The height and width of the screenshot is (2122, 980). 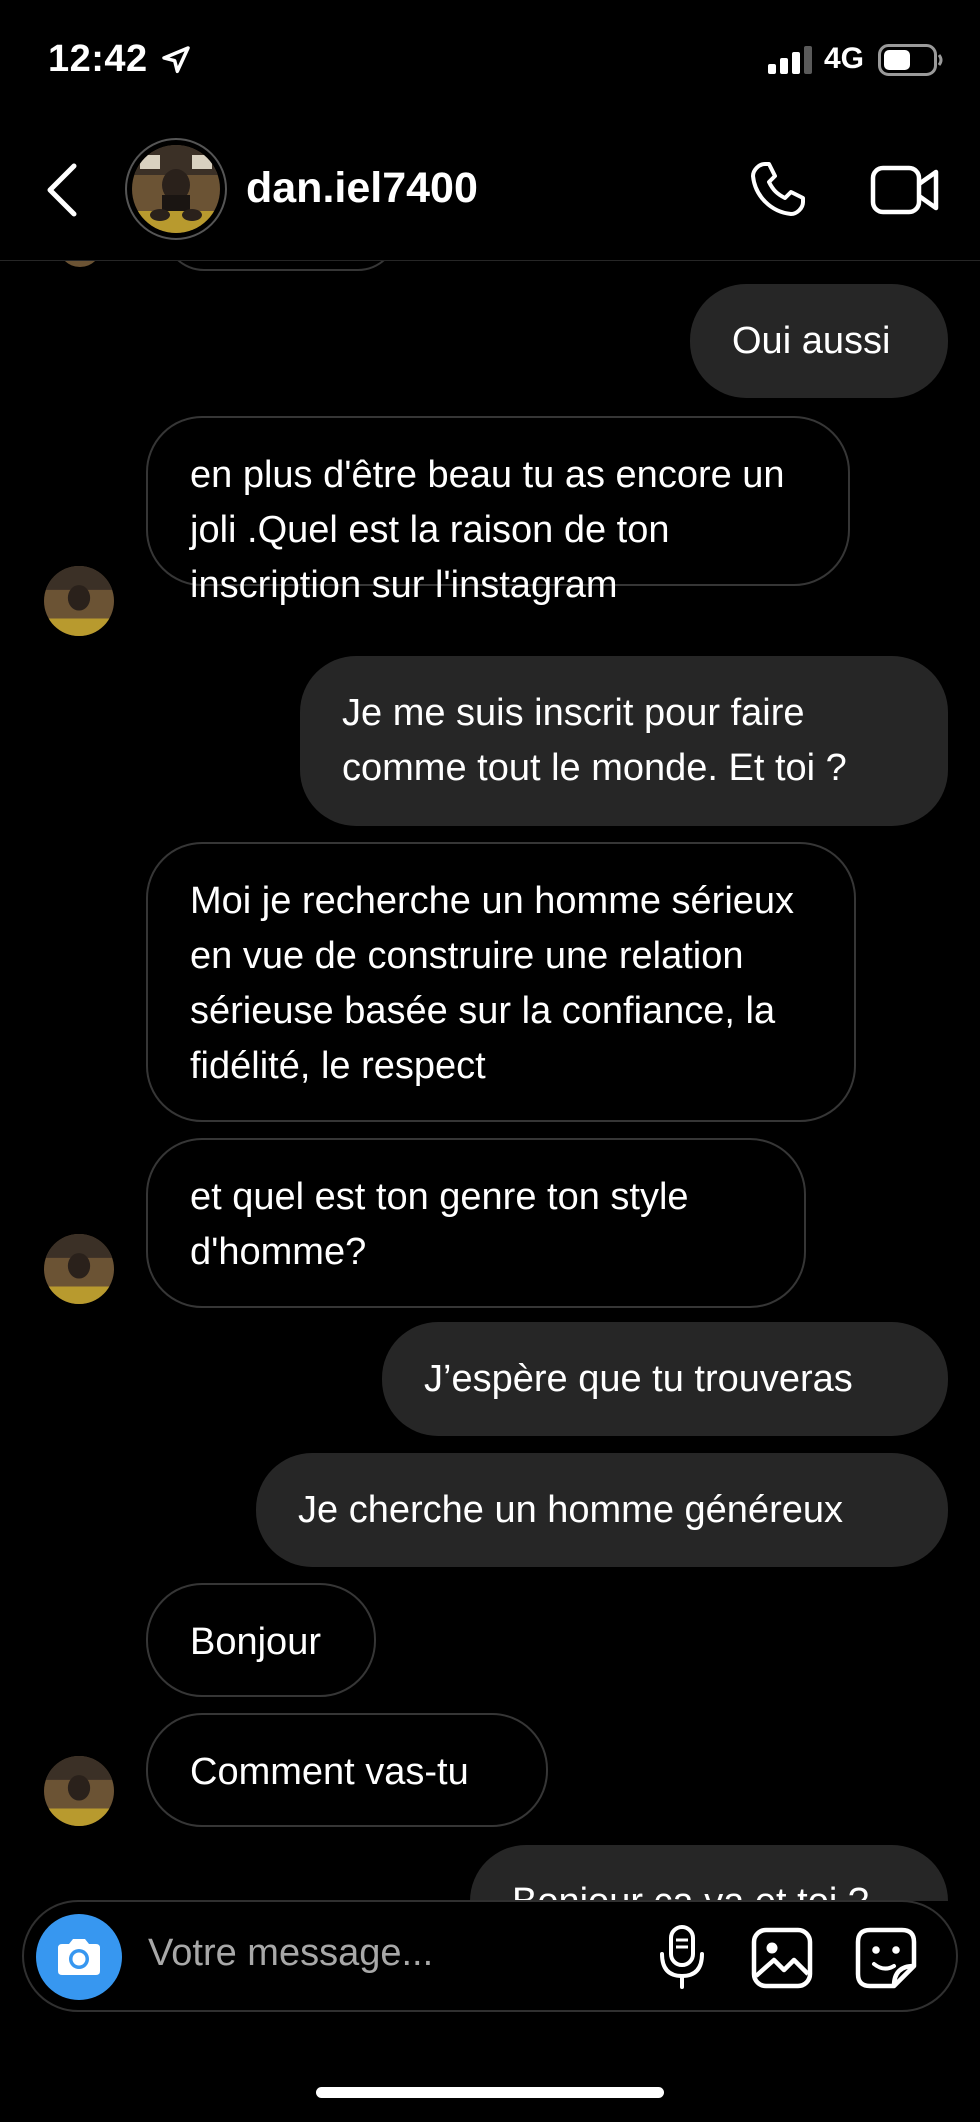 What do you see at coordinates (490, 60) in the screenshot?
I see `status-bar: 12:42 4G` at bounding box center [490, 60].